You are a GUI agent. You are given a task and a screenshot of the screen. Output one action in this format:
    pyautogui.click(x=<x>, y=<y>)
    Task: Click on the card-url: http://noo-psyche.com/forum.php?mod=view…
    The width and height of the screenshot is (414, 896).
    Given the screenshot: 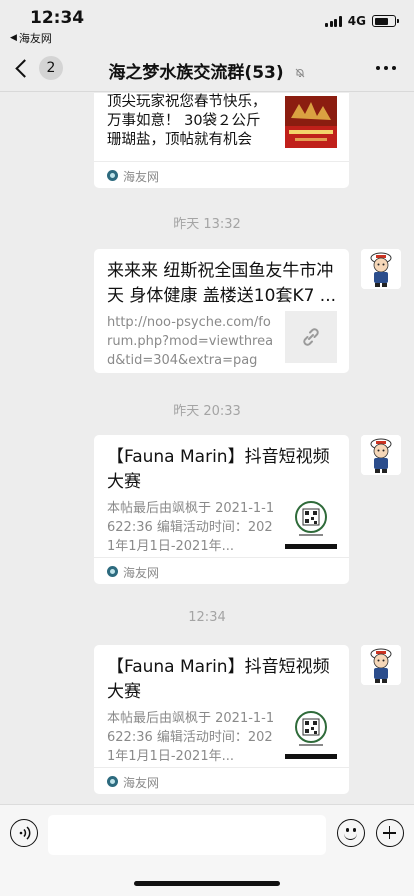 What is the action you would take?
    pyautogui.click(x=190, y=341)
    